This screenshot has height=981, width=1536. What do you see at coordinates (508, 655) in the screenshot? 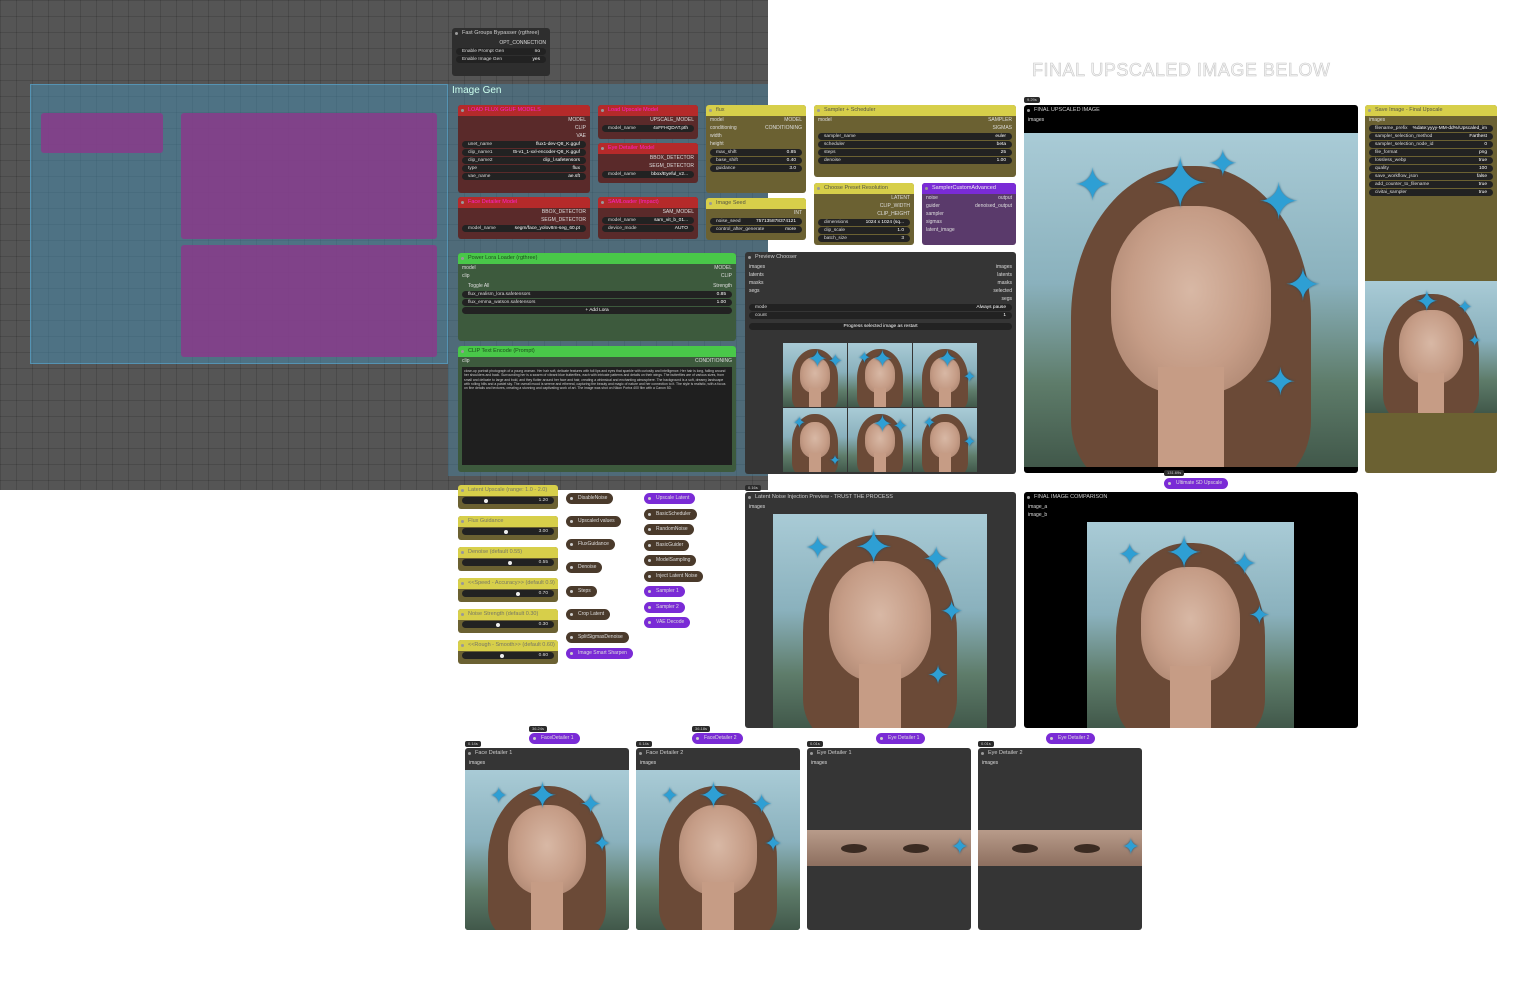
I see `slider-track: 0.60` at bounding box center [508, 655].